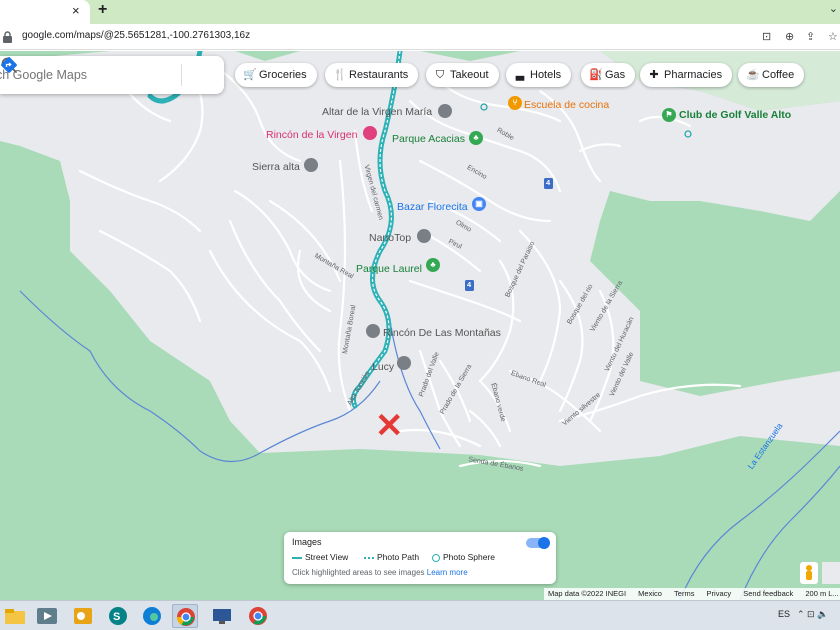 The height and width of the screenshot is (630, 840). I want to click on chip-groceries: 🛒 Groceries, so click(276, 75).